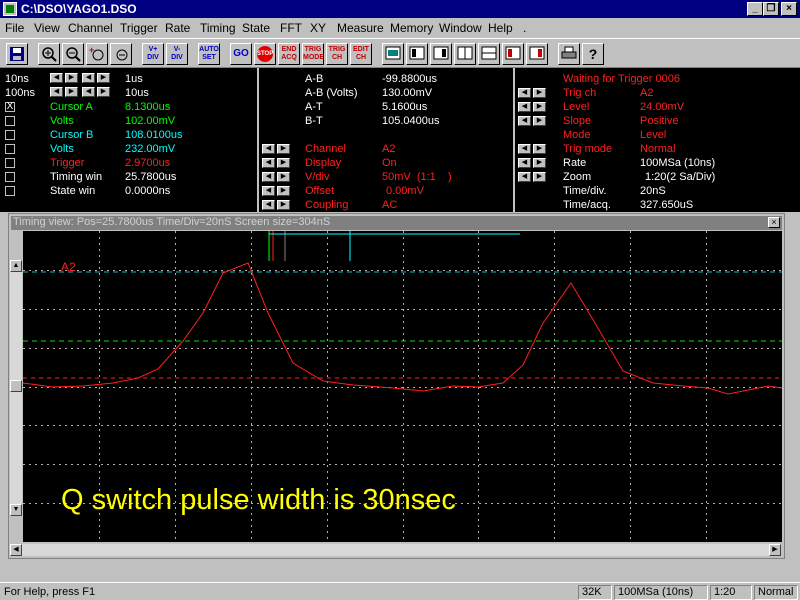 This screenshot has width=800, height=600. What do you see at coordinates (97, 54) in the screenshot?
I see `offset-up-button: +` at bounding box center [97, 54].